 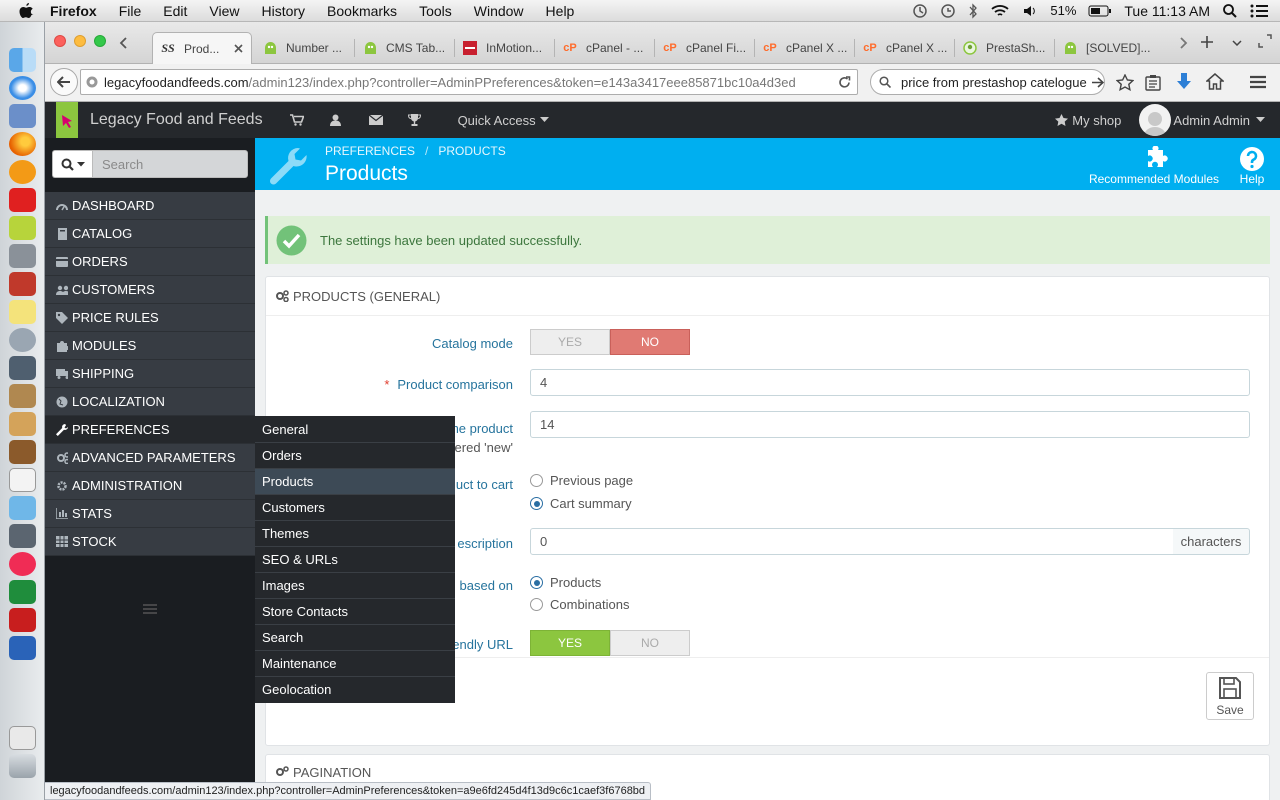 What do you see at coordinates (22, 766) in the screenshot?
I see `trash-icon` at bounding box center [22, 766].